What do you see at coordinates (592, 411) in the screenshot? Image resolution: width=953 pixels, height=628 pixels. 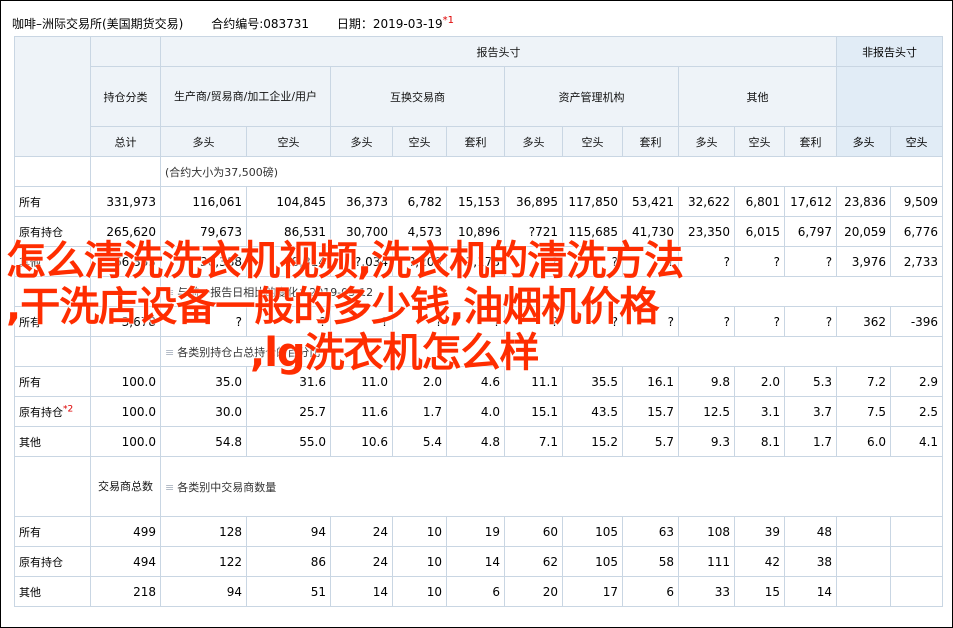 I see `table-cell: 43.5` at bounding box center [592, 411].